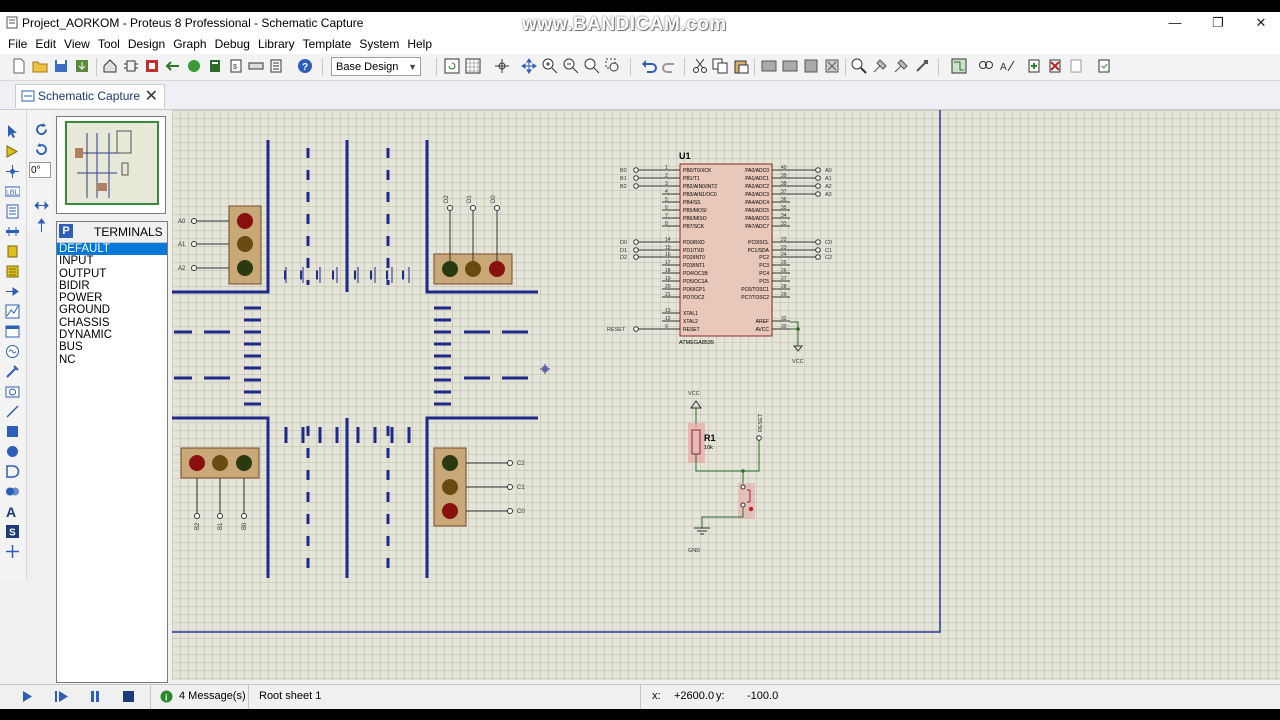  What do you see at coordinates (811, 66) in the screenshot?
I see `block-rotate-icon` at bounding box center [811, 66].